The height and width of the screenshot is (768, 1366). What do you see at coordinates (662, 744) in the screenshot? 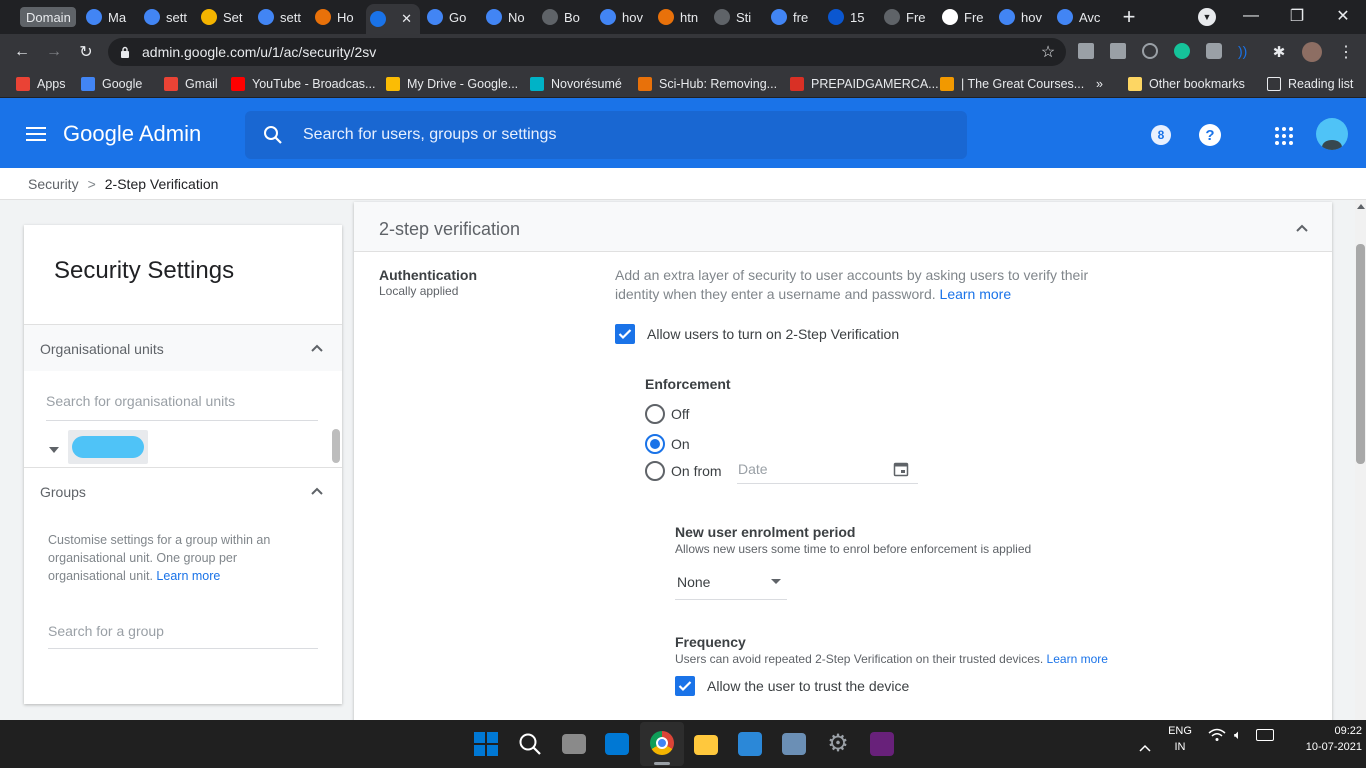
I see `chrome-taskbar-icon` at bounding box center [662, 744].